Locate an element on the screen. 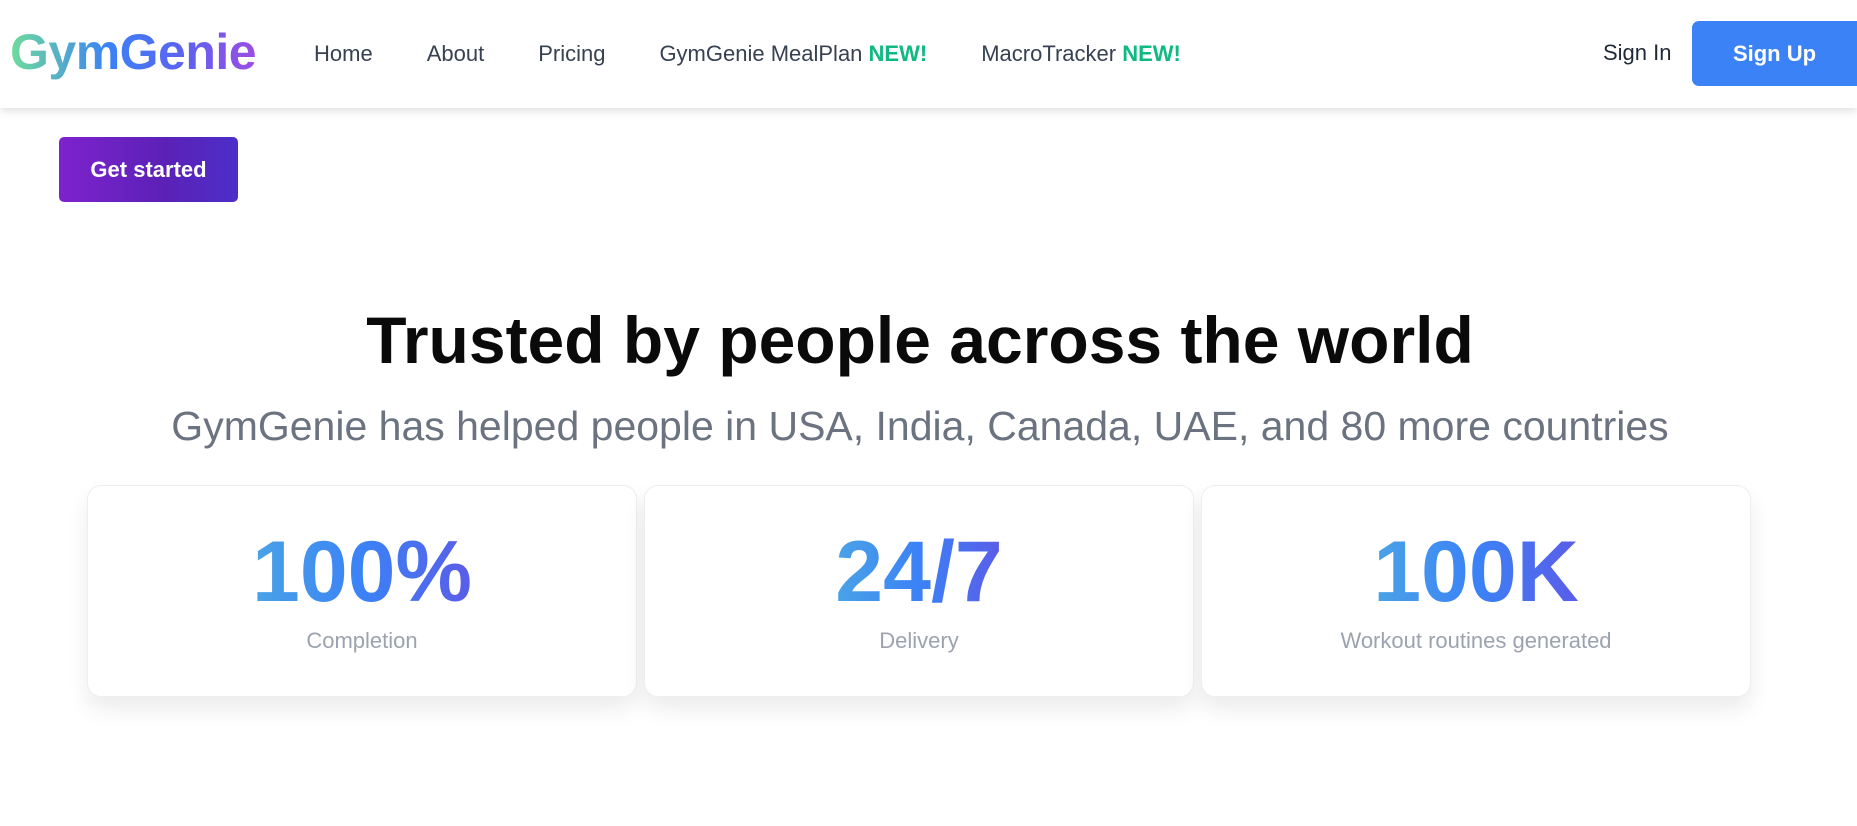  nav-link-label: Pricing is located at coordinates (572, 53).